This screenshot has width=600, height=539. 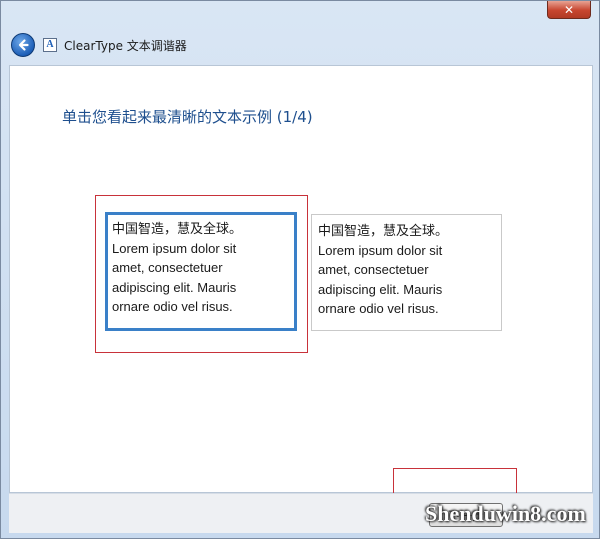 What do you see at coordinates (300, 46) in the screenshot?
I see `navigation-bar: A ClearType 文本调谐器` at bounding box center [300, 46].